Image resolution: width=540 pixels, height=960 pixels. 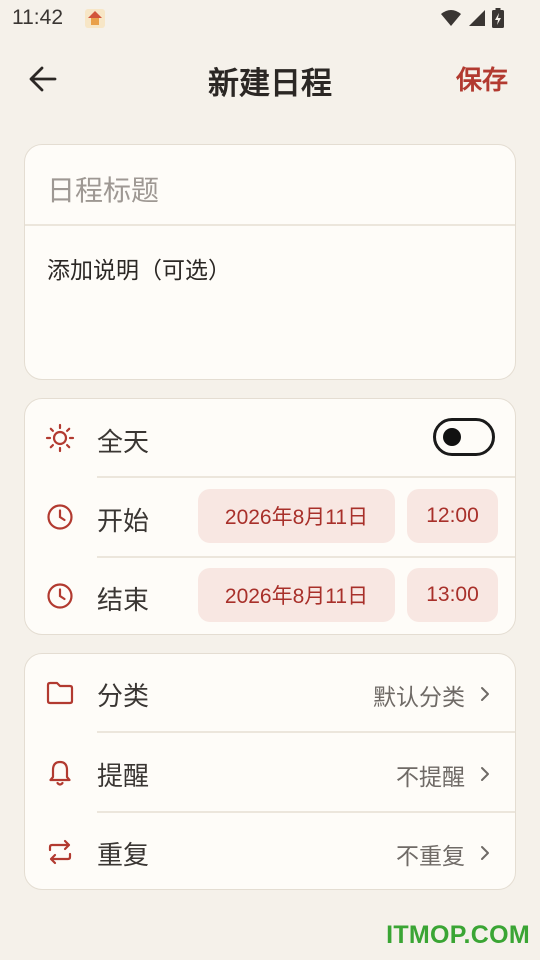 What do you see at coordinates (464, 437) in the screenshot?
I see `all-day-toggle` at bounding box center [464, 437].